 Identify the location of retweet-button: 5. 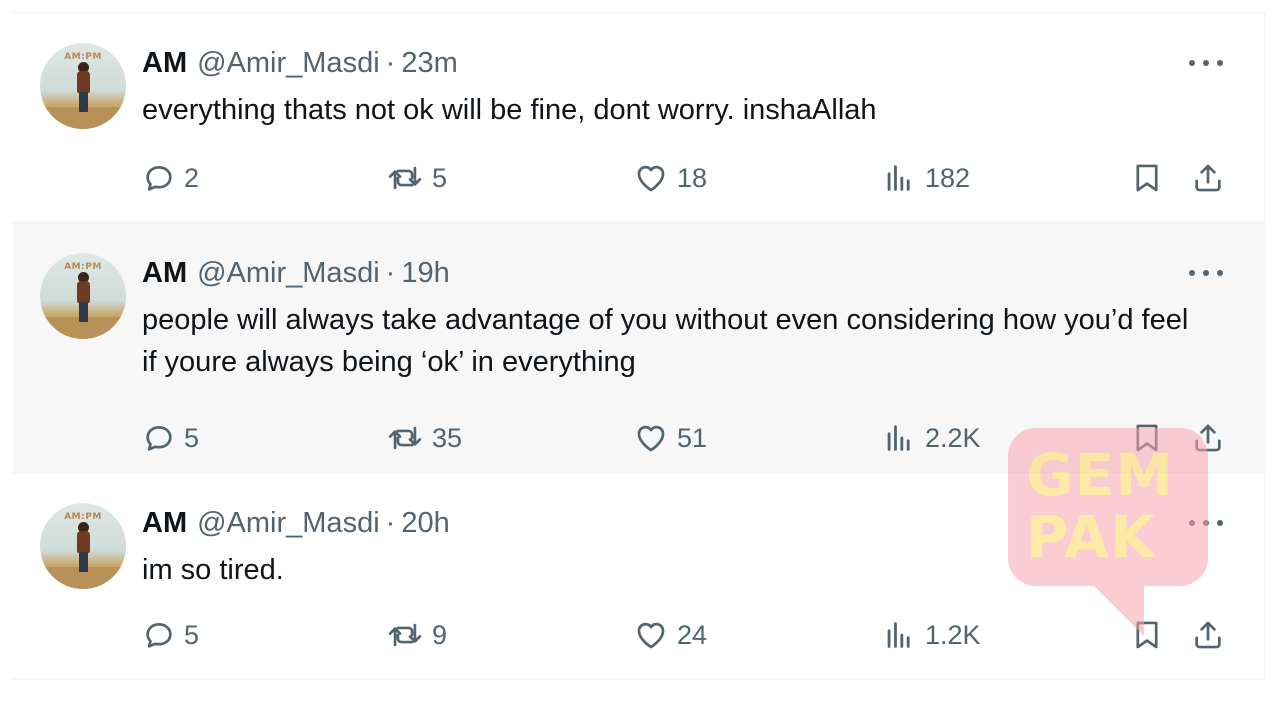
(416, 178).